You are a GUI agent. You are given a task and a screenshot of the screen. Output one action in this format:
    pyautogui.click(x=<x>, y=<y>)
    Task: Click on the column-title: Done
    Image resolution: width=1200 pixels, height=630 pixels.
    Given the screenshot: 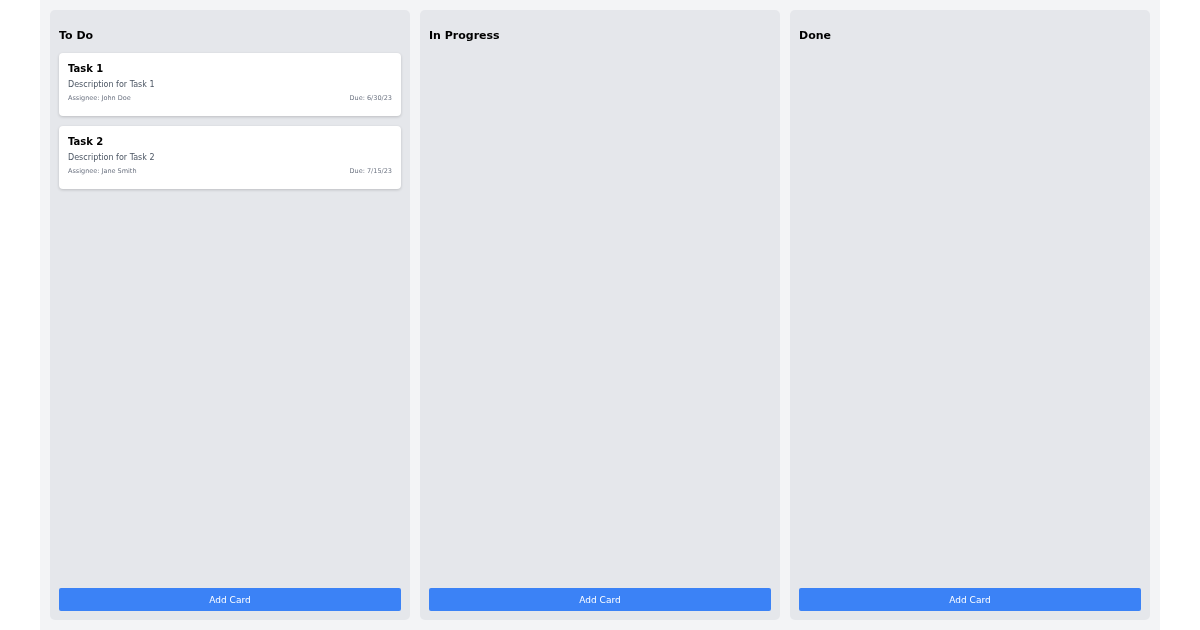 What is the action you would take?
    pyautogui.click(x=815, y=35)
    